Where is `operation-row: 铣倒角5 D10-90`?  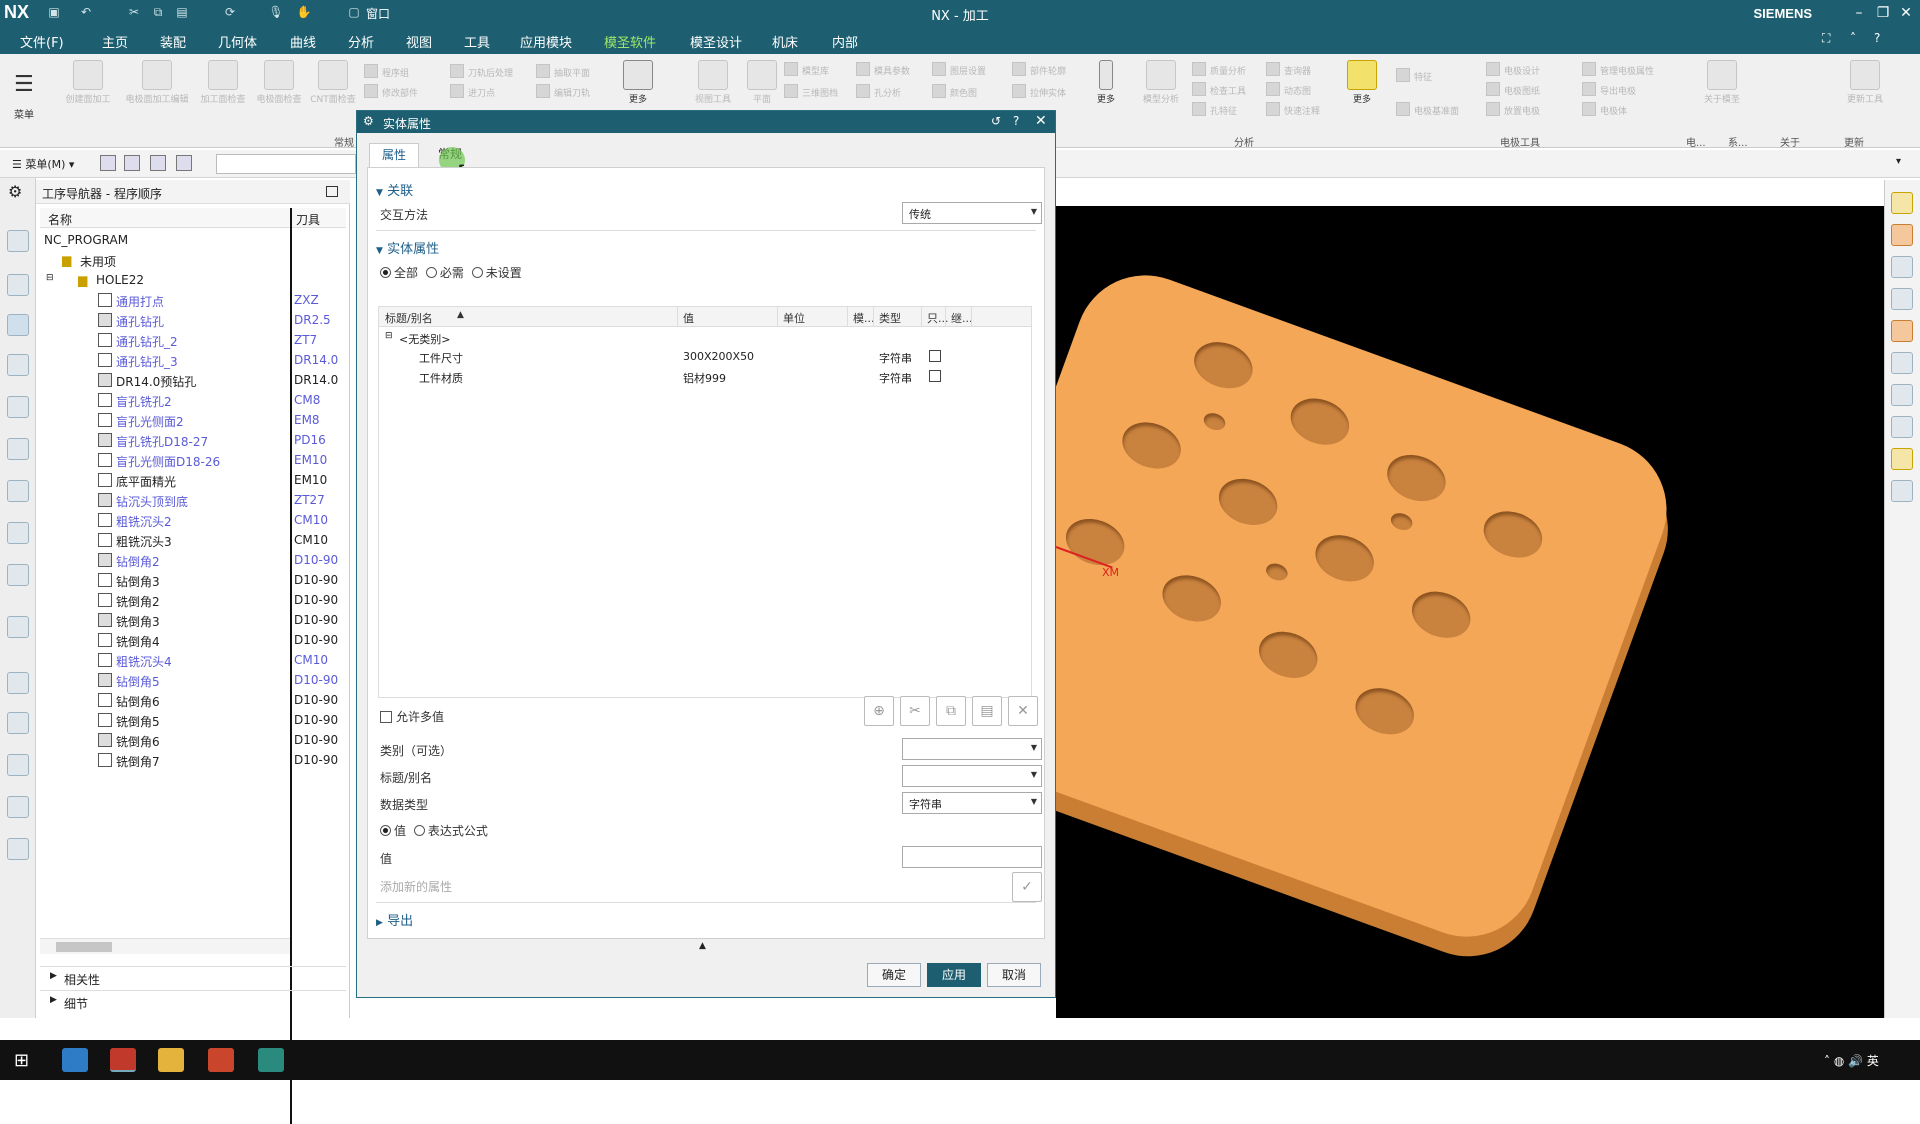 operation-row: 铣倒角5 D10-90 is located at coordinates (193, 720).